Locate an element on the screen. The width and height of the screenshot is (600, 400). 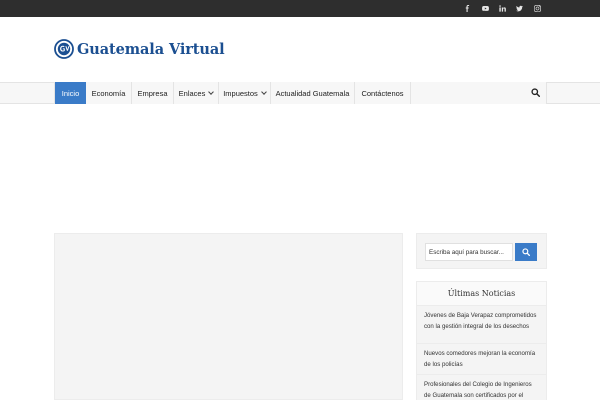
linkedin-icon is located at coordinates (502, 8).